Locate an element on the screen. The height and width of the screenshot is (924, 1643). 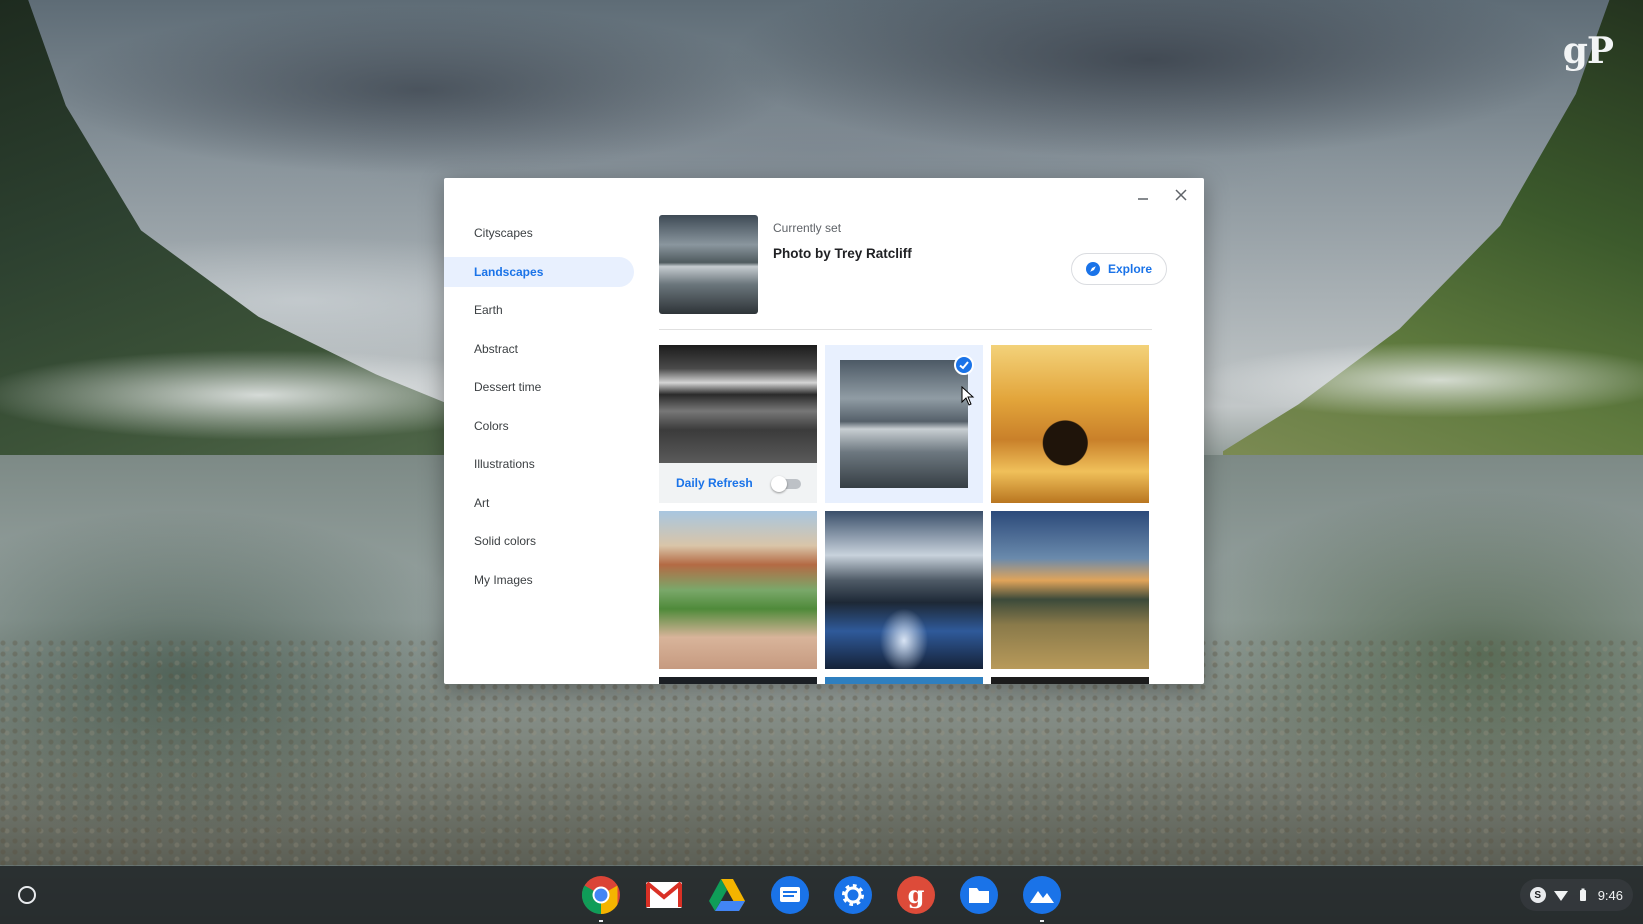
currently-set-label: Currently set is located at coordinates (807, 228).